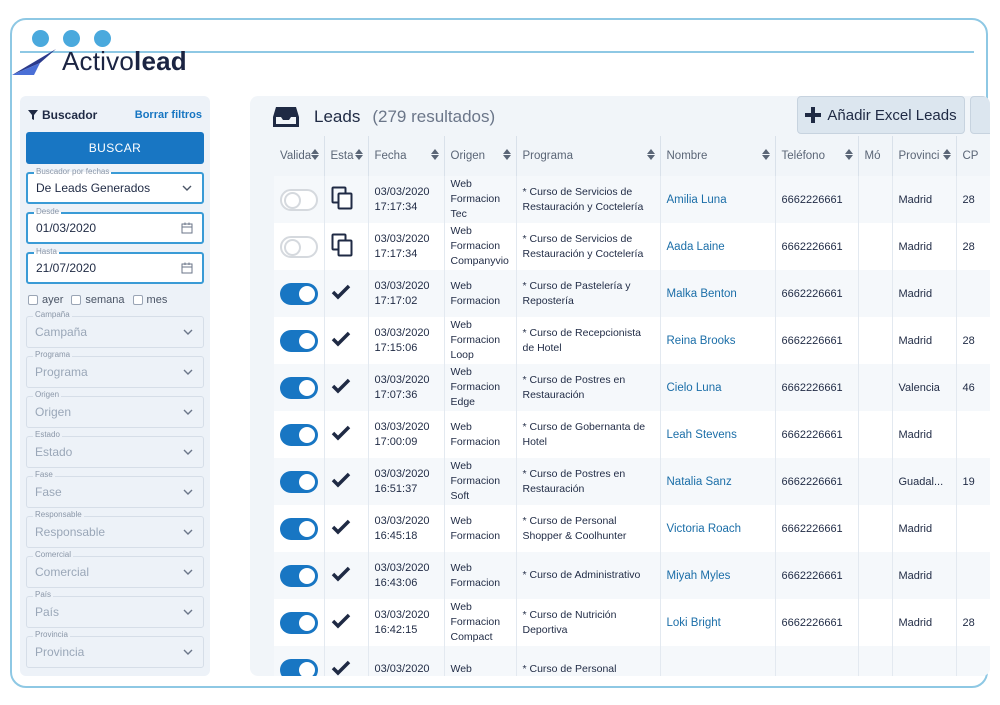 The height and width of the screenshot is (705, 1000). Describe the element at coordinates (973, 156) in the screenshot. I see `column-header: CP` at that location.